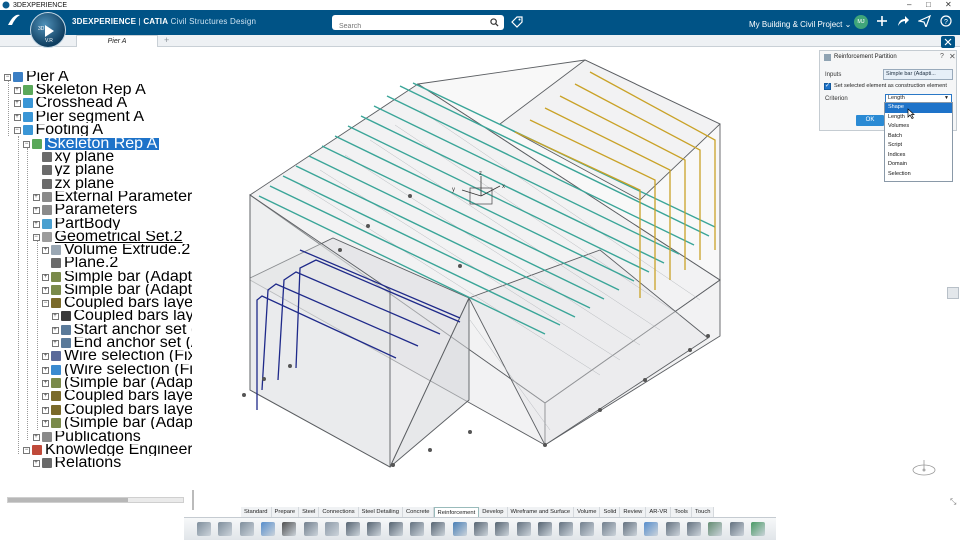  Describe the element at coordinates (128, 277) in the screenshot. I see `tree-node-label: Simple bar (Adaptive FS).1` at that location.